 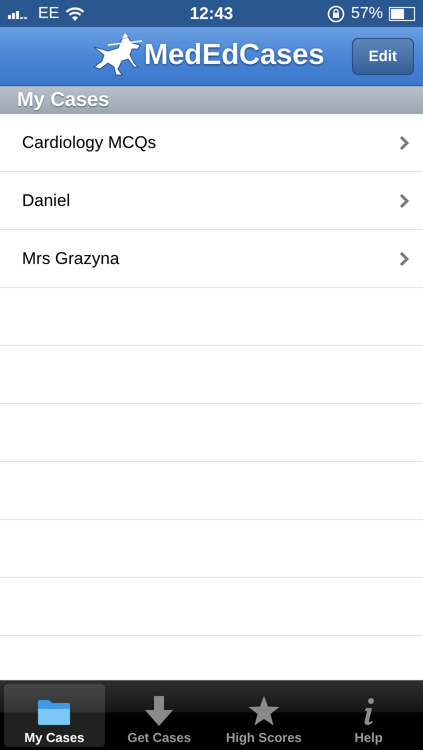 What do you see at coordinates (335, 13) in the screenshot?
I see `rotation-lock-icon` at bounding box center [335, 13].